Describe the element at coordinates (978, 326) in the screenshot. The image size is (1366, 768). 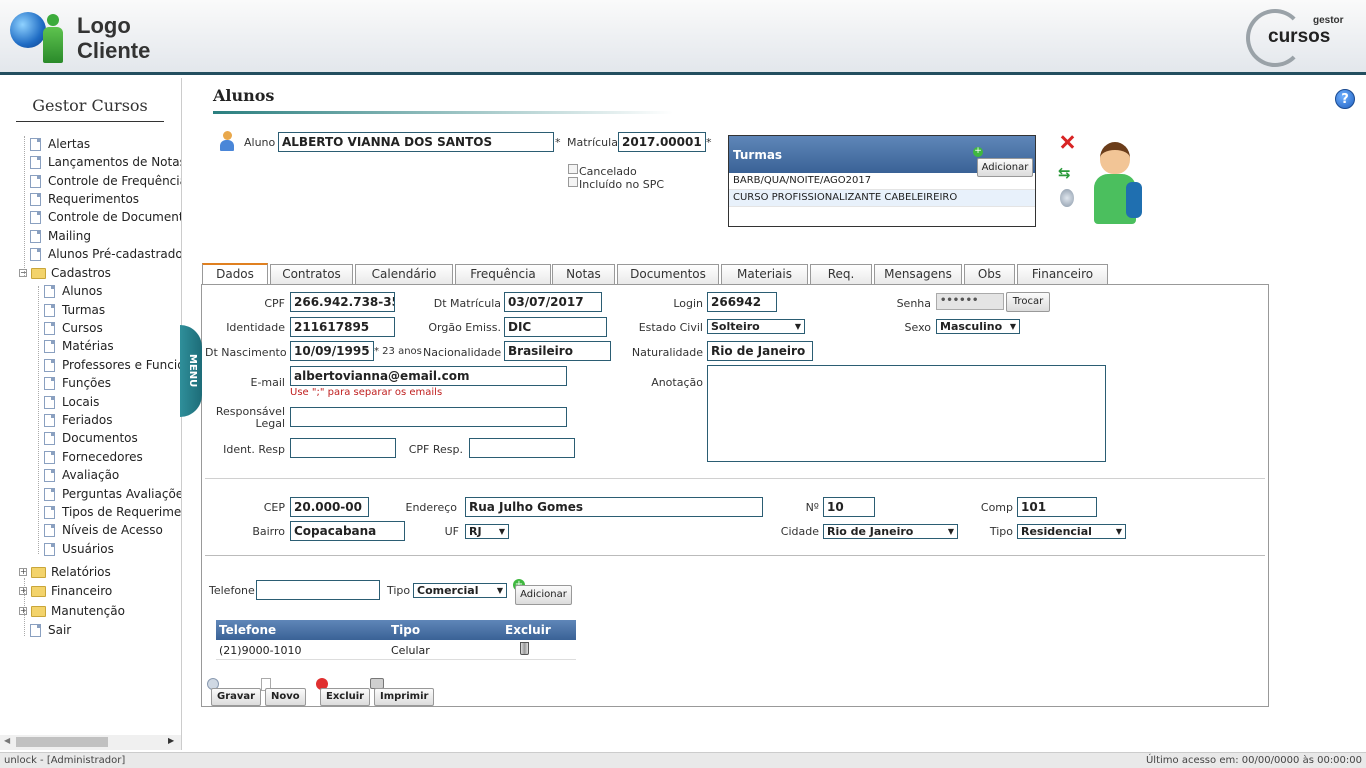
I see `sexo-select: Masculino ▼` at that location.